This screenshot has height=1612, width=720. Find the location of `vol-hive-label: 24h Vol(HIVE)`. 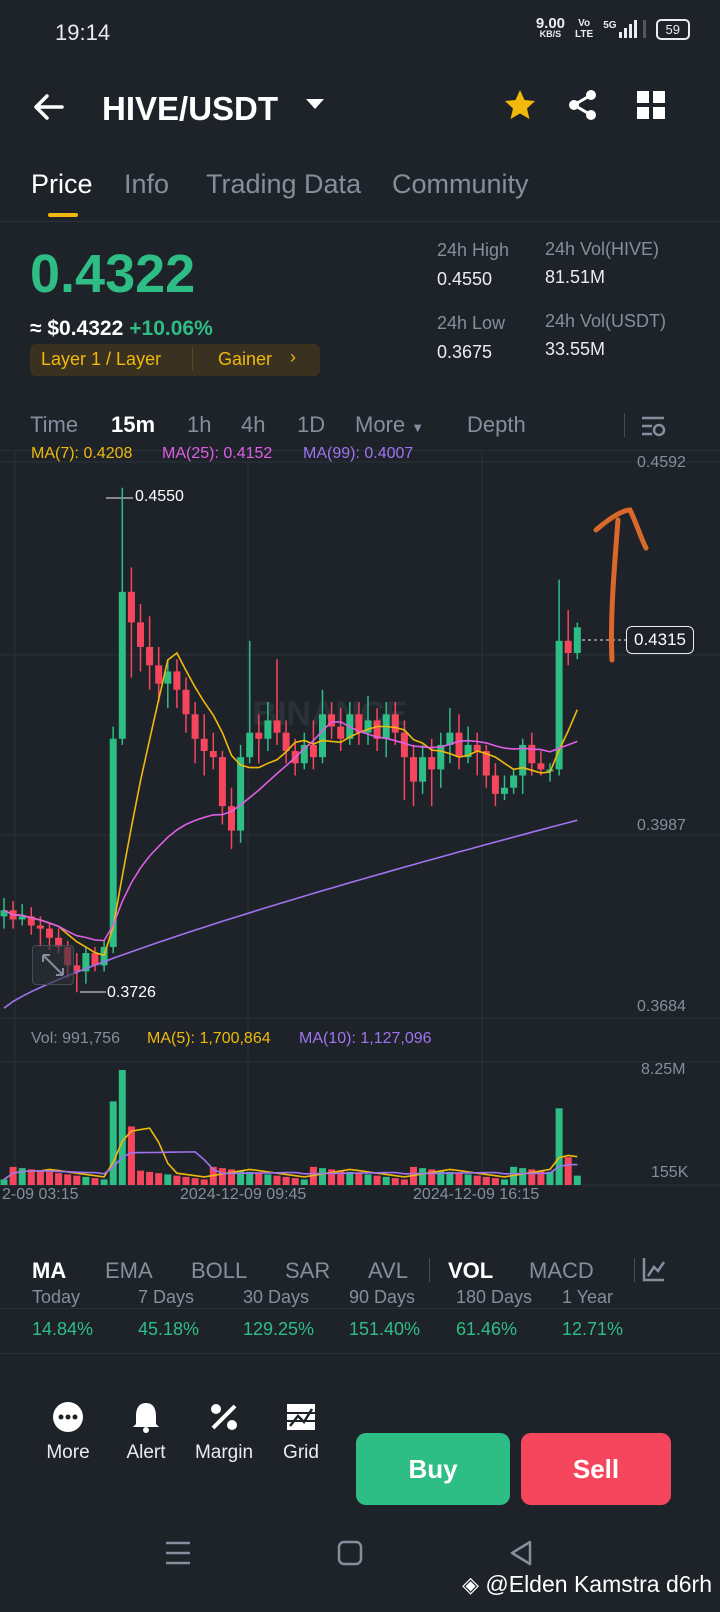

vol-hive-label: 24h Vol(HIVE) is located at coordinates (602, 249).